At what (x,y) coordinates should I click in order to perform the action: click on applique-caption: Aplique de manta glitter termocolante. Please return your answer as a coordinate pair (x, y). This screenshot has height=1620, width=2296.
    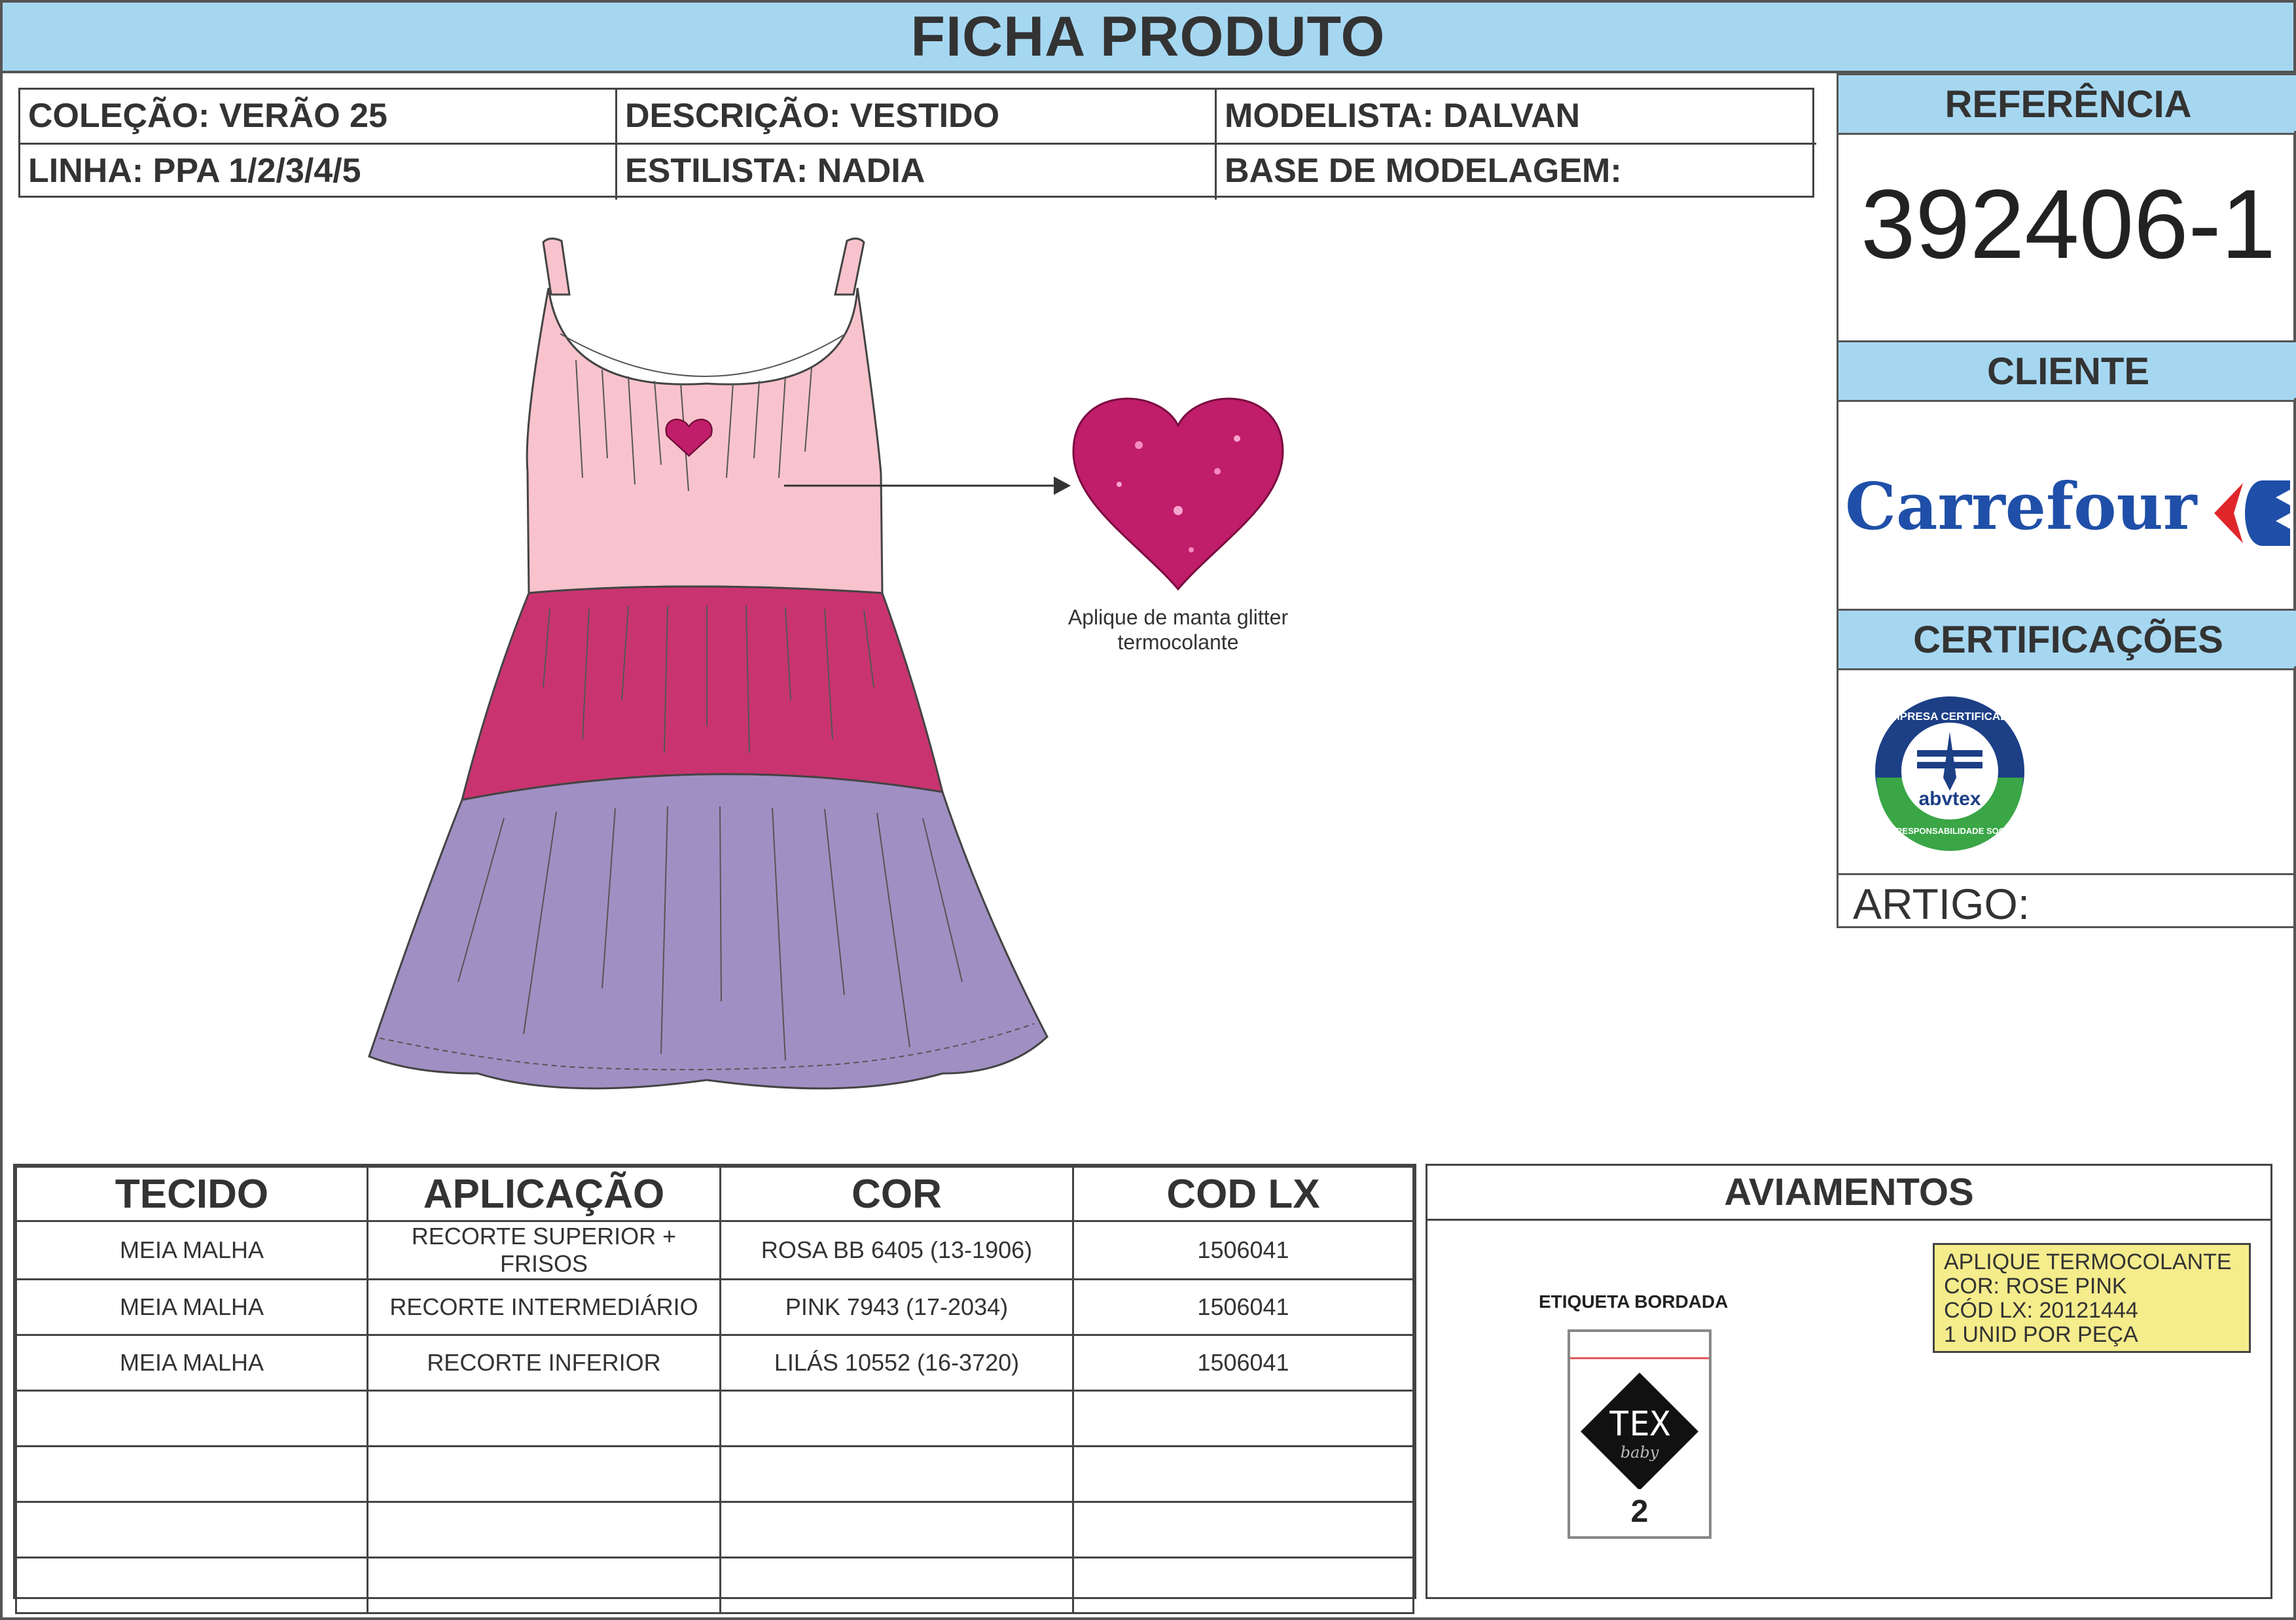
    Looking at the image, I should click on (1178, 629).